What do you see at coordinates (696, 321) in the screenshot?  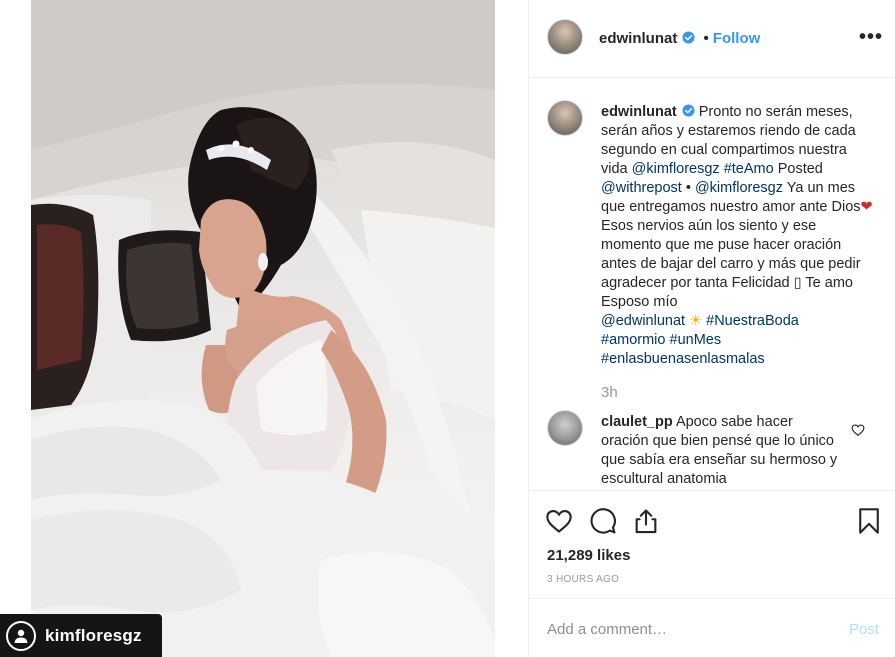 I see `sun-emoji-icon: ☀` at bounding box center [696, 321].